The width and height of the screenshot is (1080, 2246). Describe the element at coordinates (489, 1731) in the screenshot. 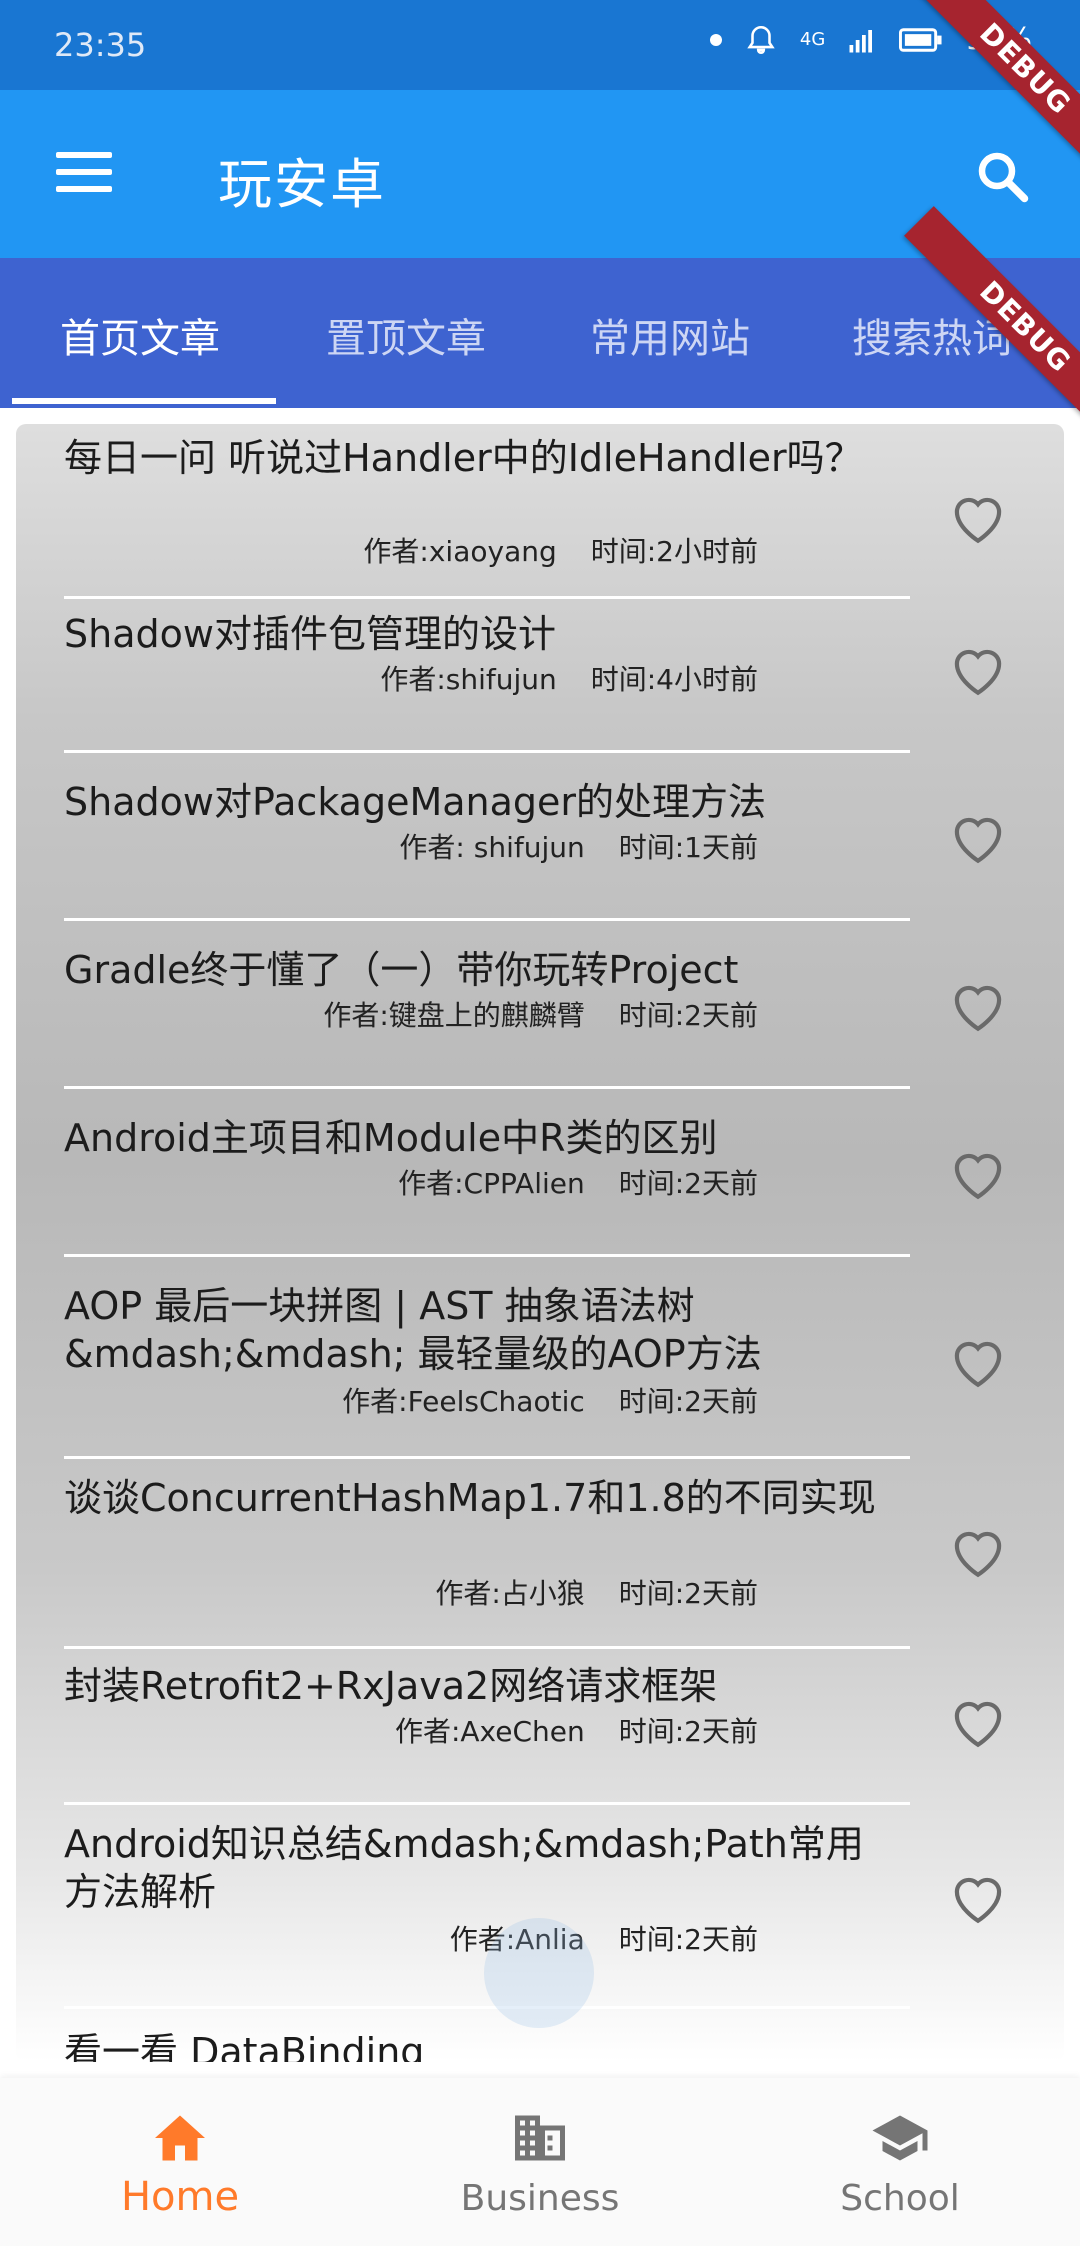

I see `article-author: 作者:AxeChen` at that location.